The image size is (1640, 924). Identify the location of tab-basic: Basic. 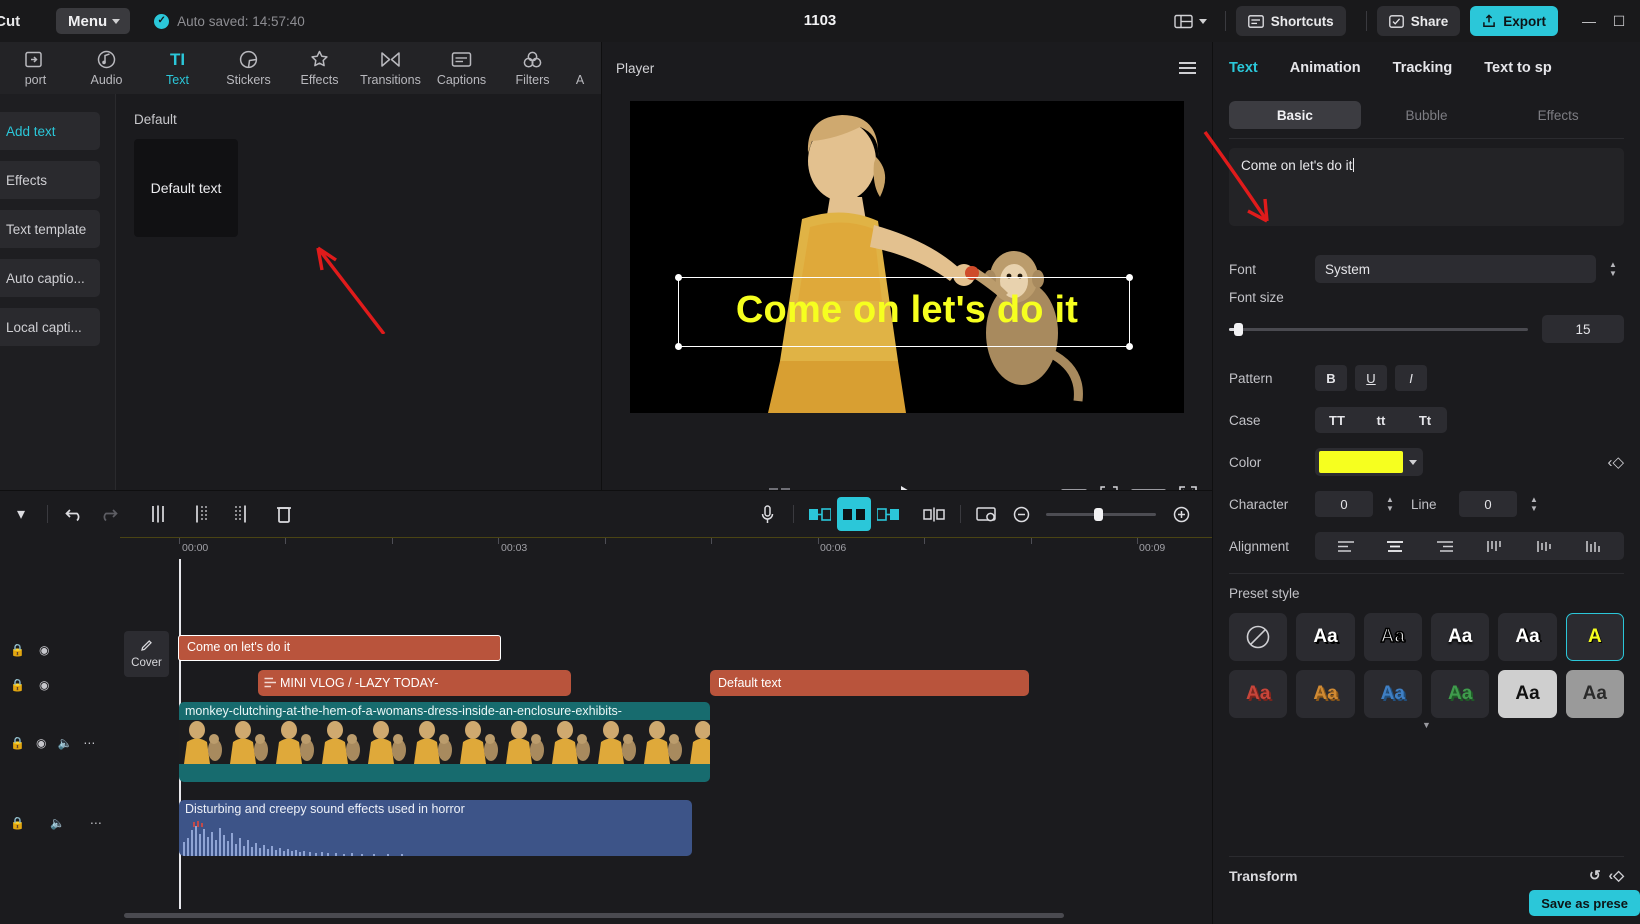
(1295, 115).